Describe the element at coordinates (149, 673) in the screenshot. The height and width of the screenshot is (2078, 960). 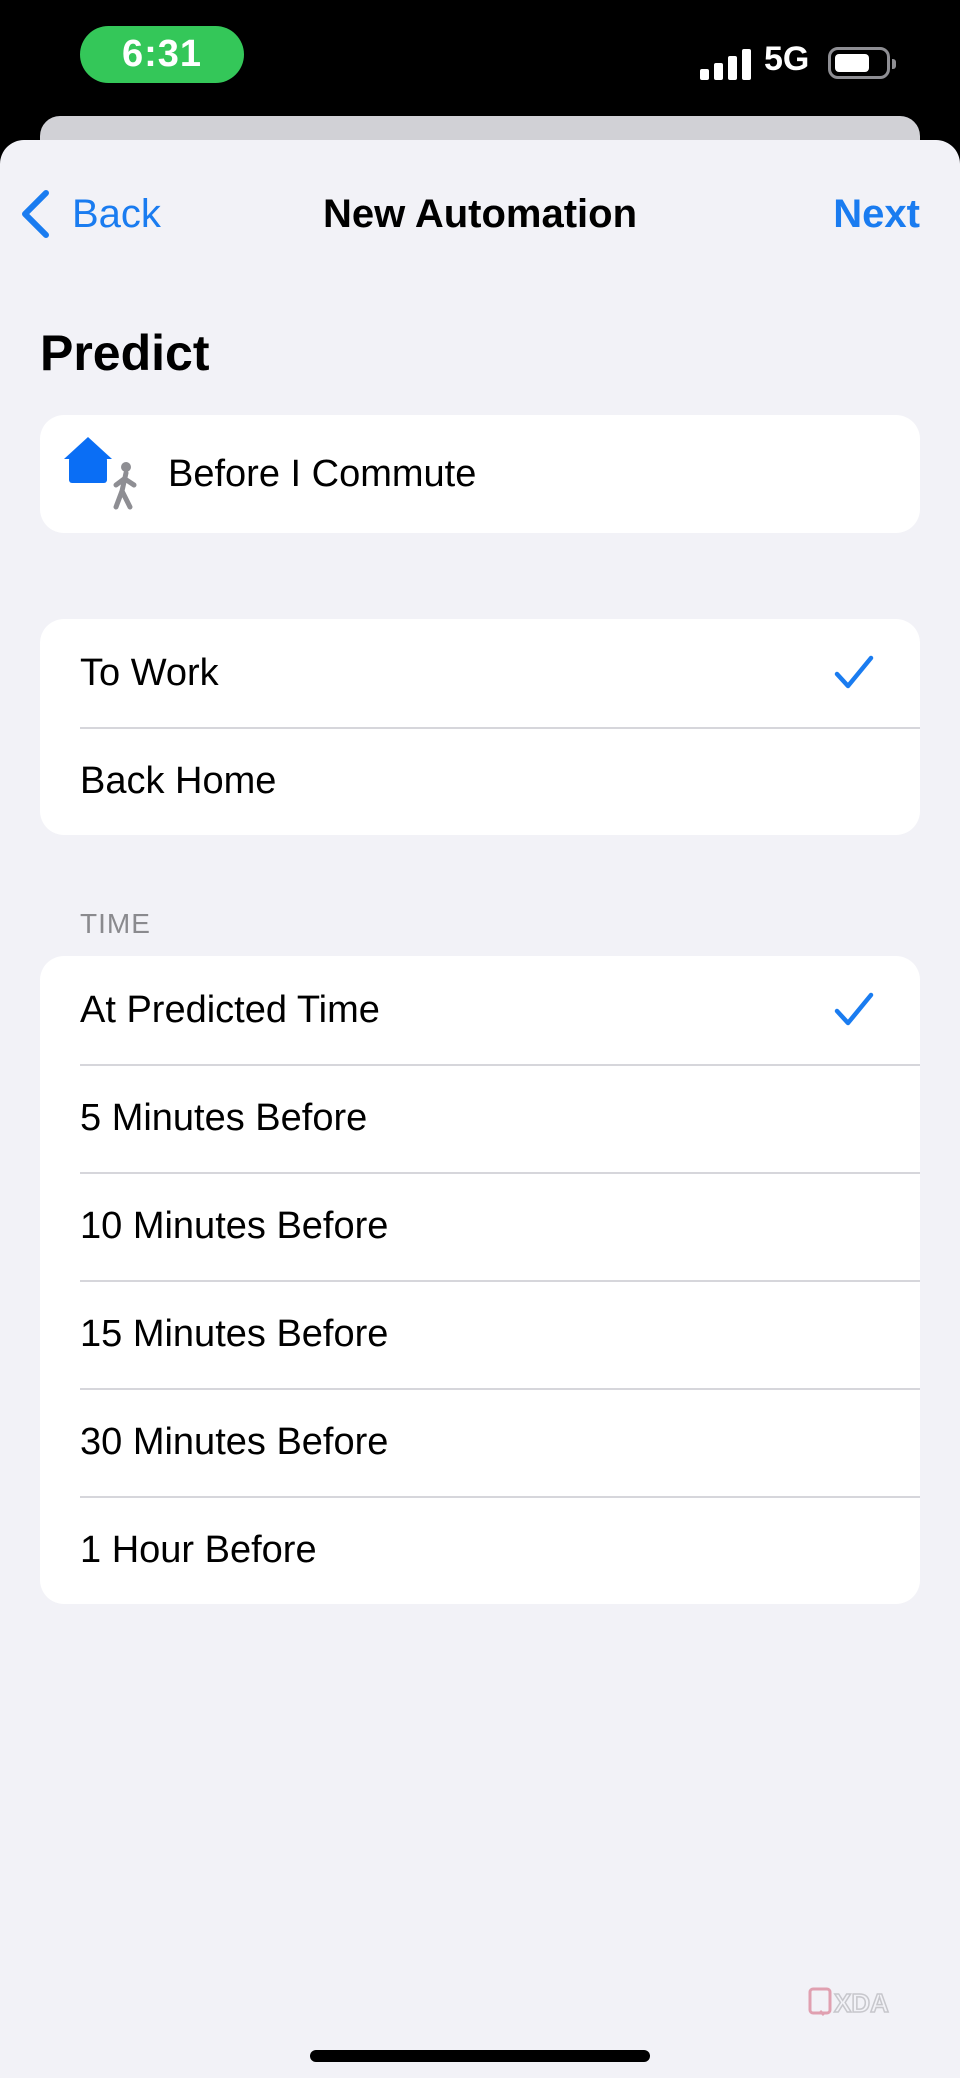
I see `option-label: To Work` at that location.